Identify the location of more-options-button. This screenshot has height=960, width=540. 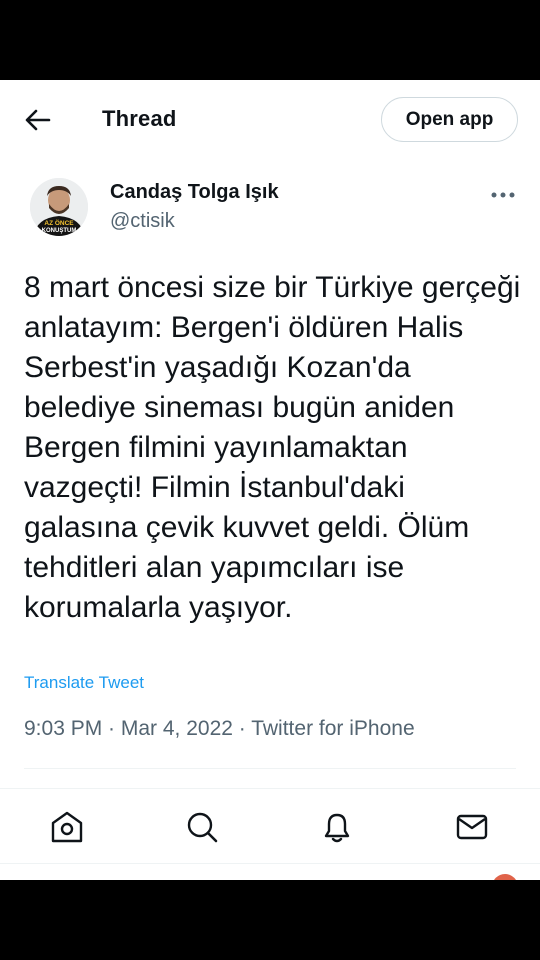
(503, 195).